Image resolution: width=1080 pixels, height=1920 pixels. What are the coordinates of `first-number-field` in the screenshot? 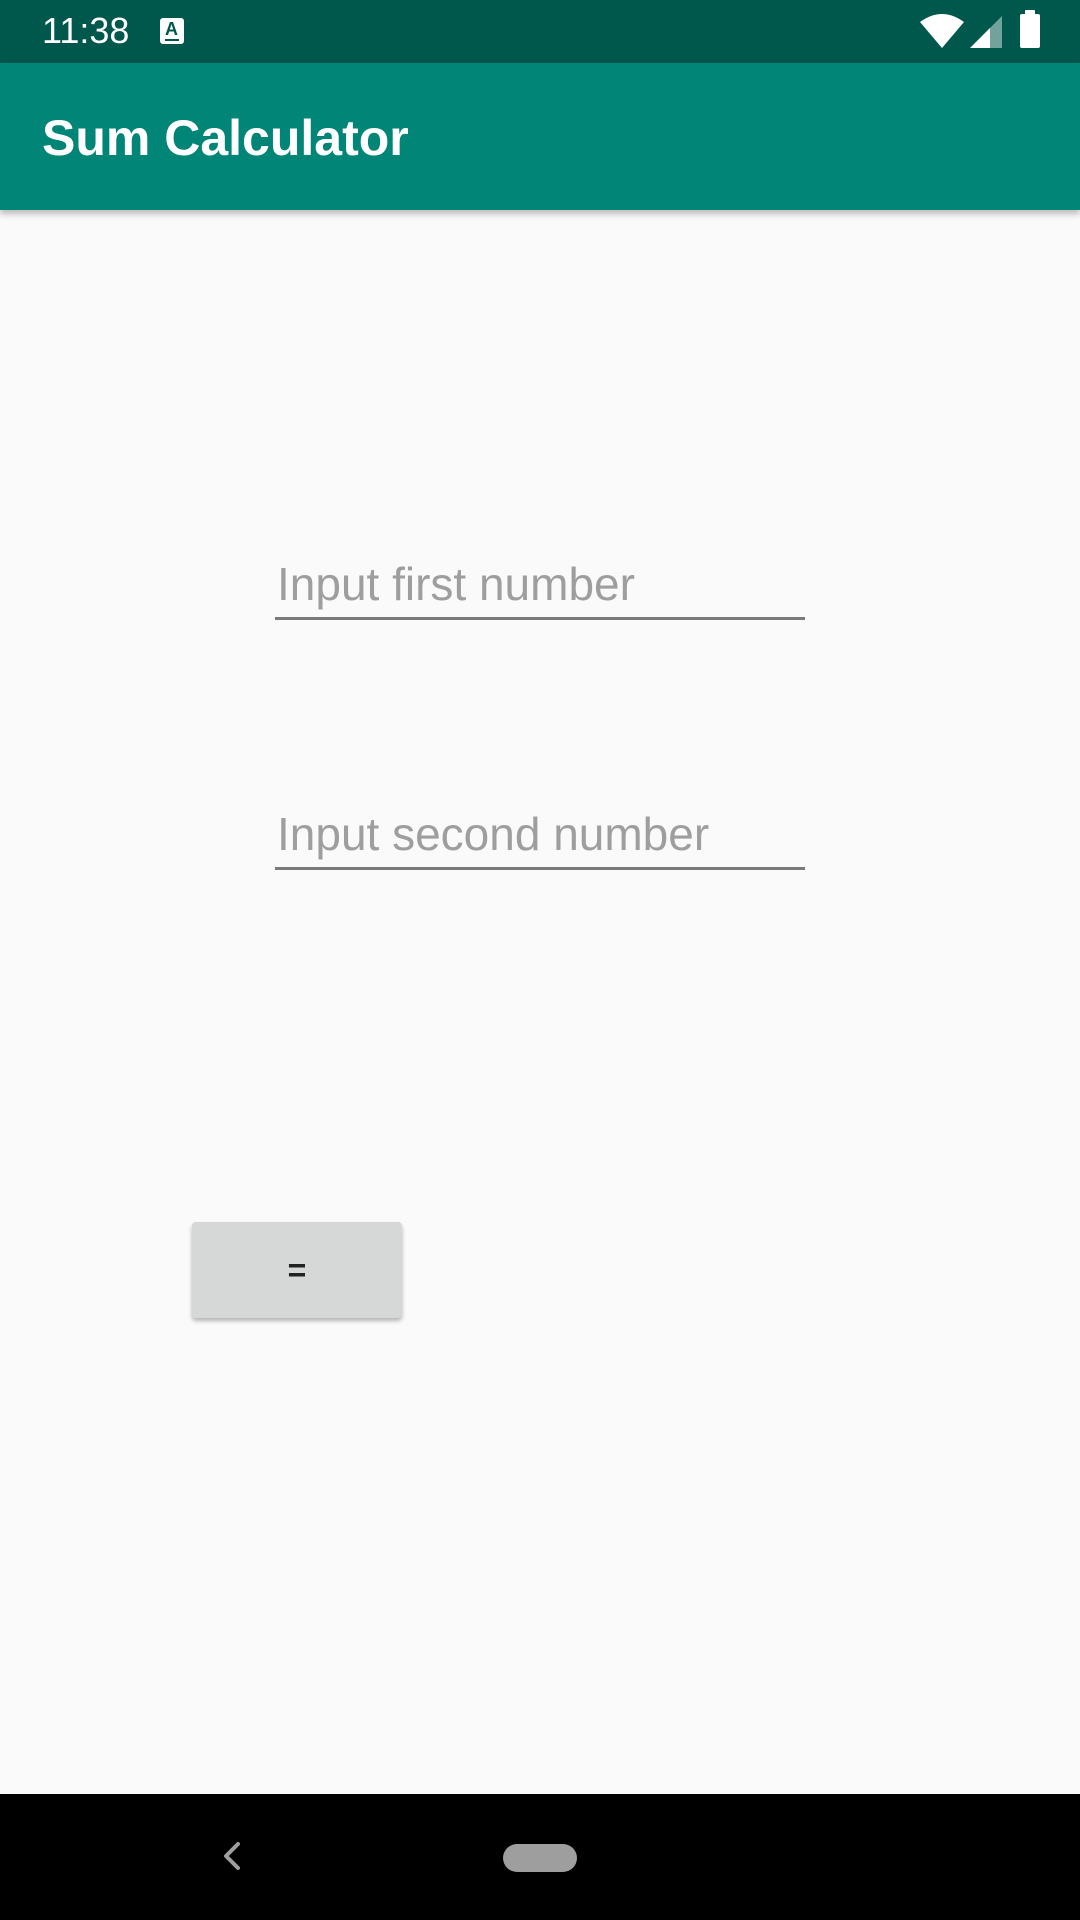 It's located at (540, 585).